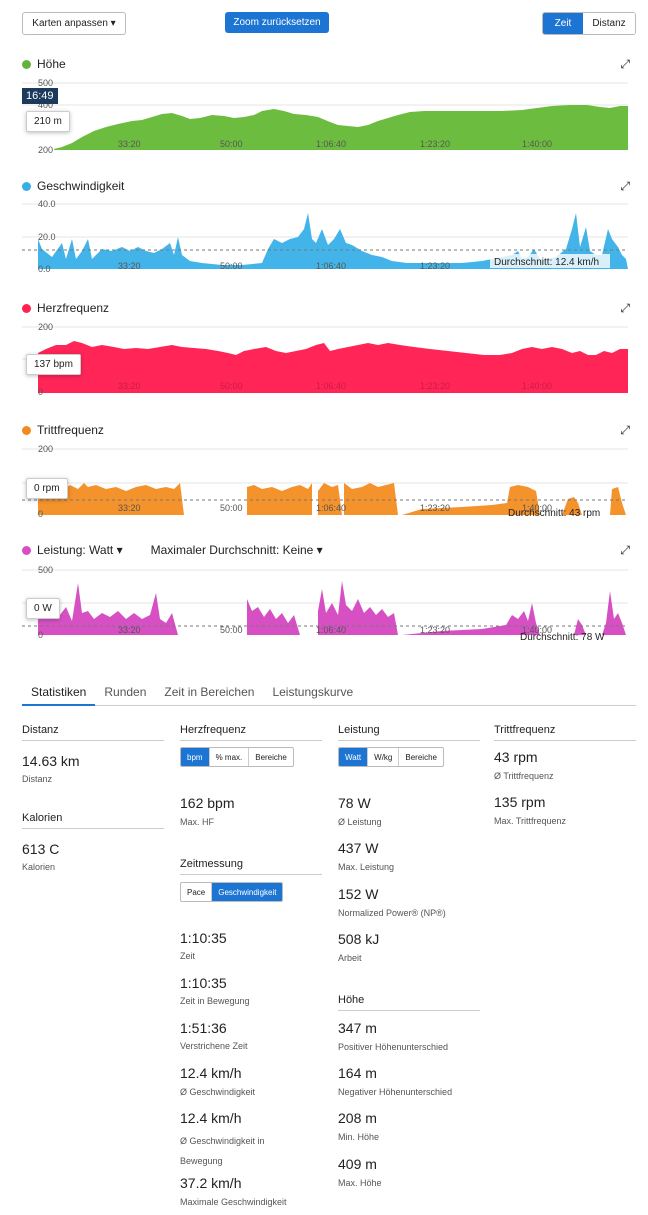  I want to click on axis-toggle: Zeit Distanz, so click(589, 23).